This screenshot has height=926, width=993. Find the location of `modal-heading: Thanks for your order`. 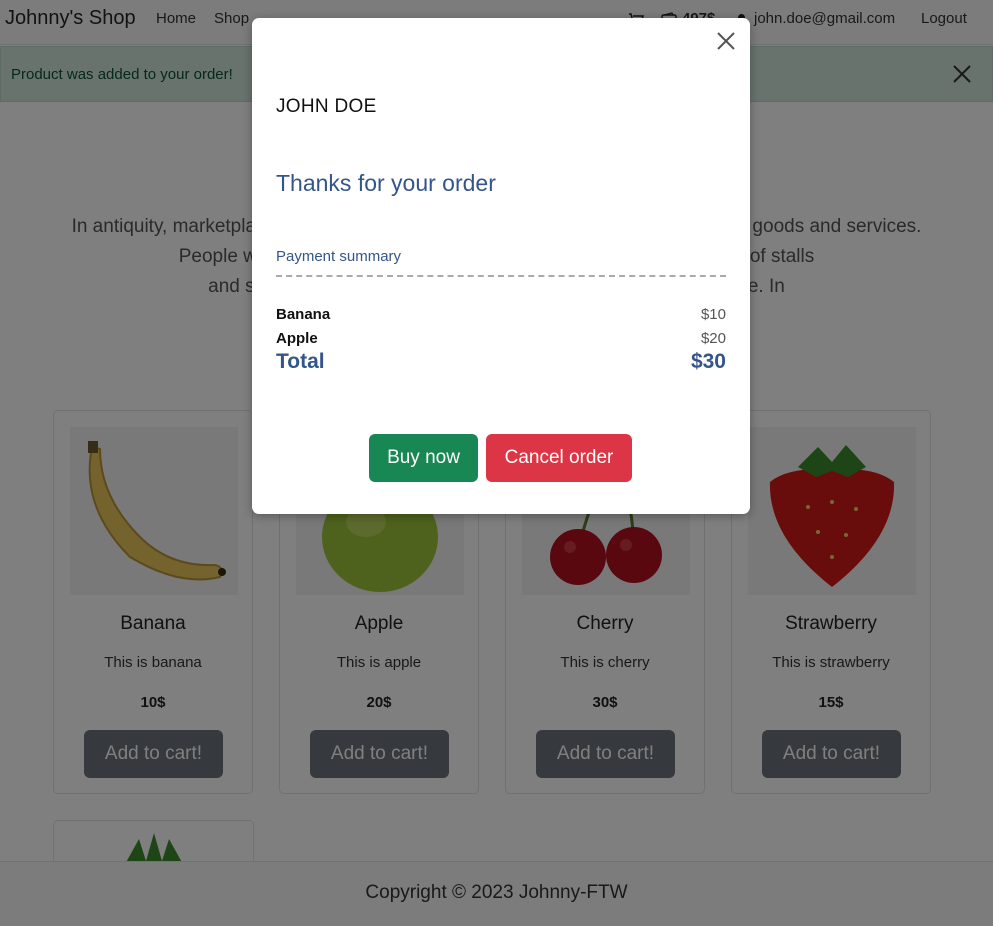

modal-heading: Thanks for your order is located at coordinates (386, 183).